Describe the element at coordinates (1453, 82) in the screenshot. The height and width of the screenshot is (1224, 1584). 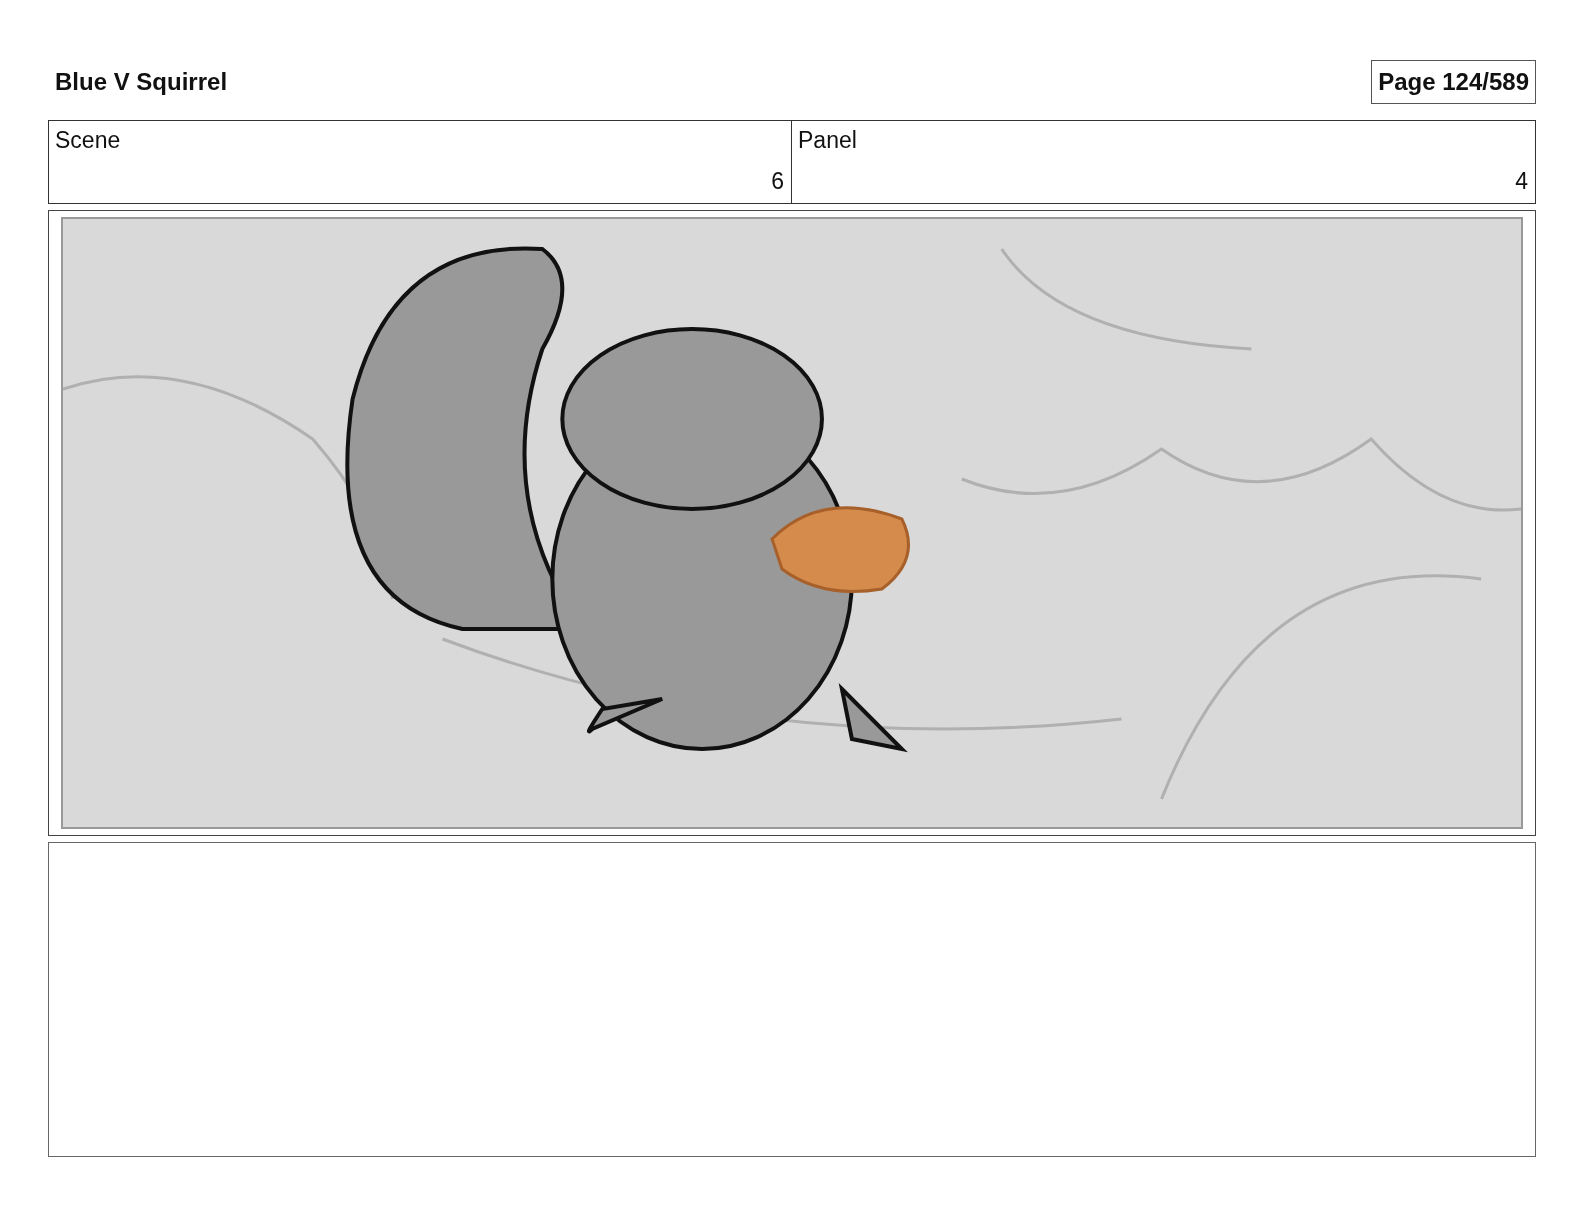
I see `page-number: Page 124/589` at that location.